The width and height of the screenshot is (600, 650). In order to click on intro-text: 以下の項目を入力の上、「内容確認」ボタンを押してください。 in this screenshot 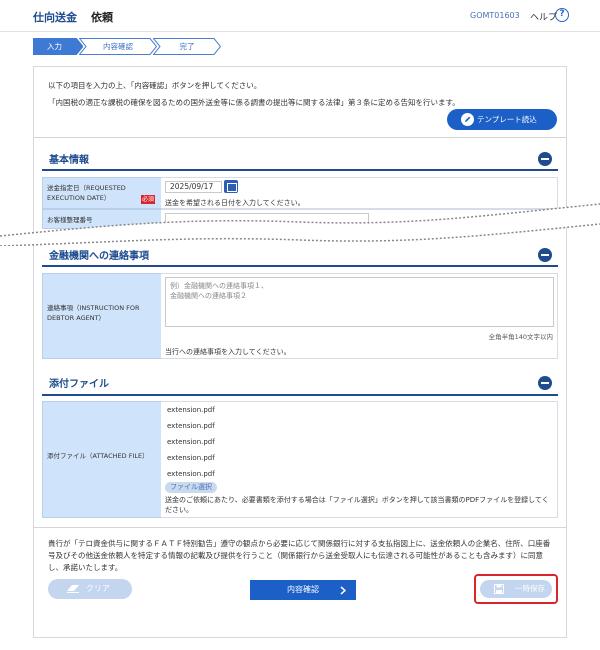, I will do `click(155, 85)`.